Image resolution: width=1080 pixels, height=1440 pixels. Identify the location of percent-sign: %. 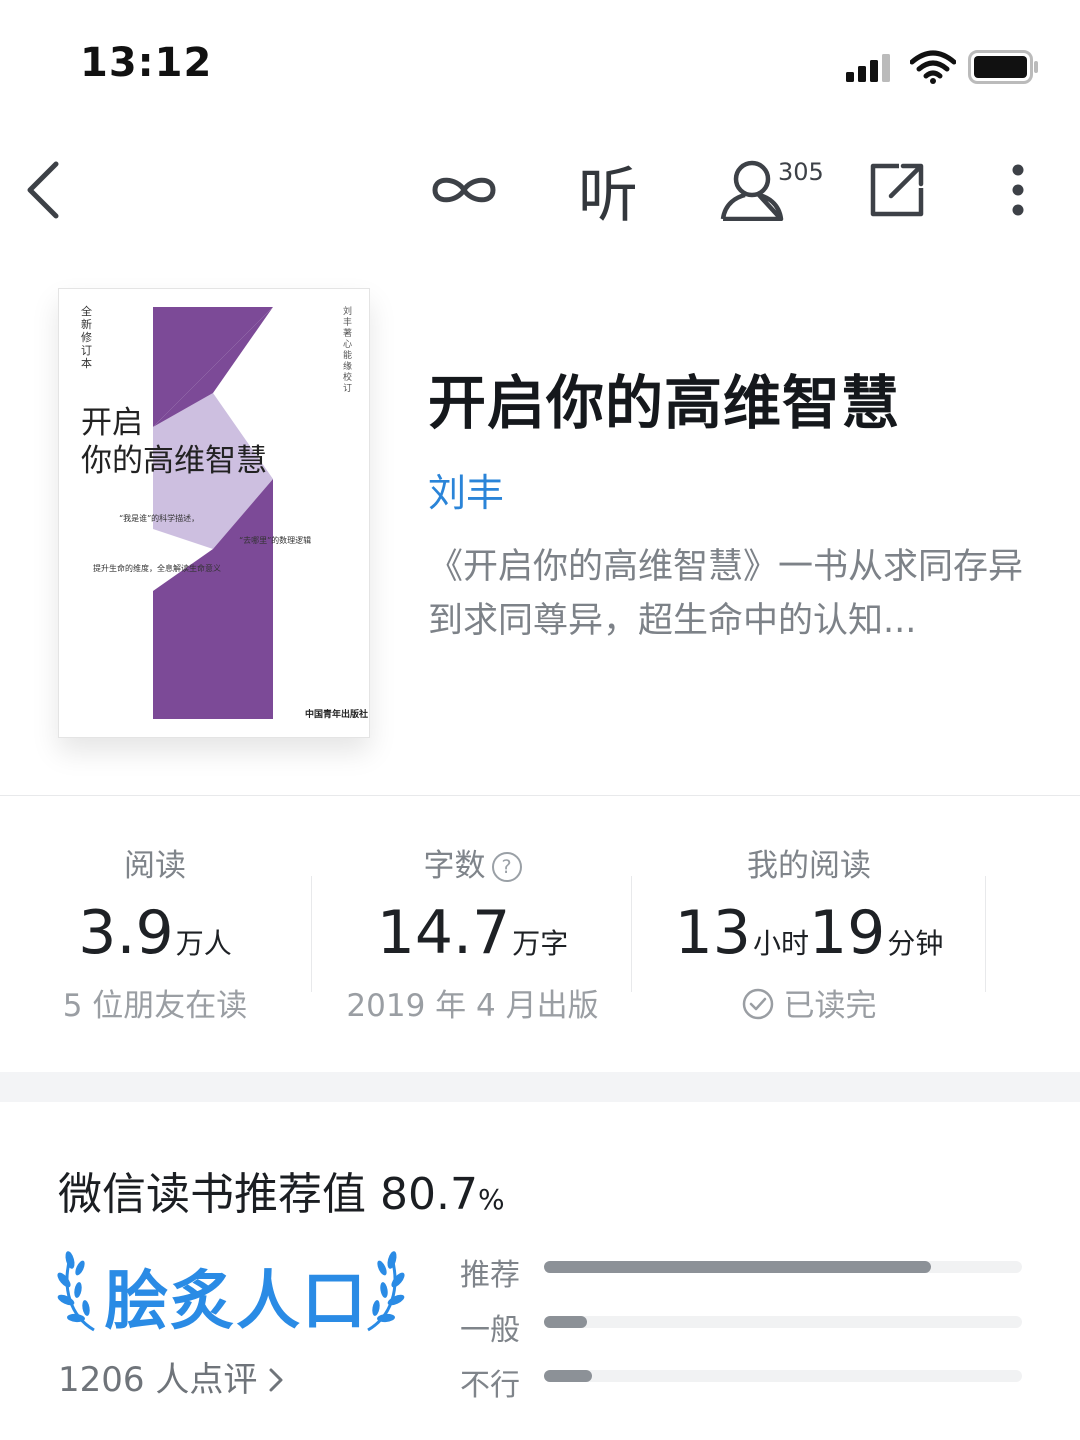
(491, 1199).